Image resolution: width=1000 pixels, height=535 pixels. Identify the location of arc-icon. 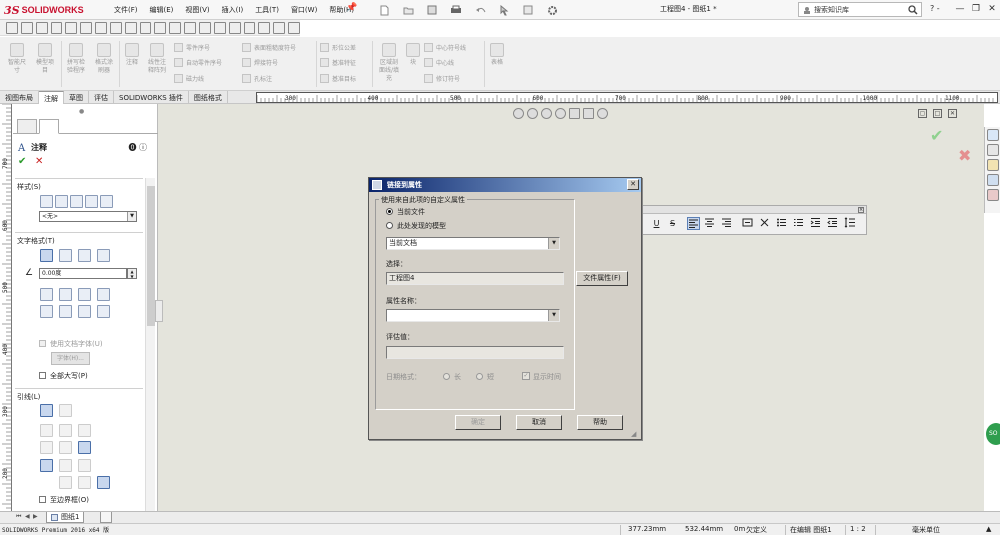
(86, 27).